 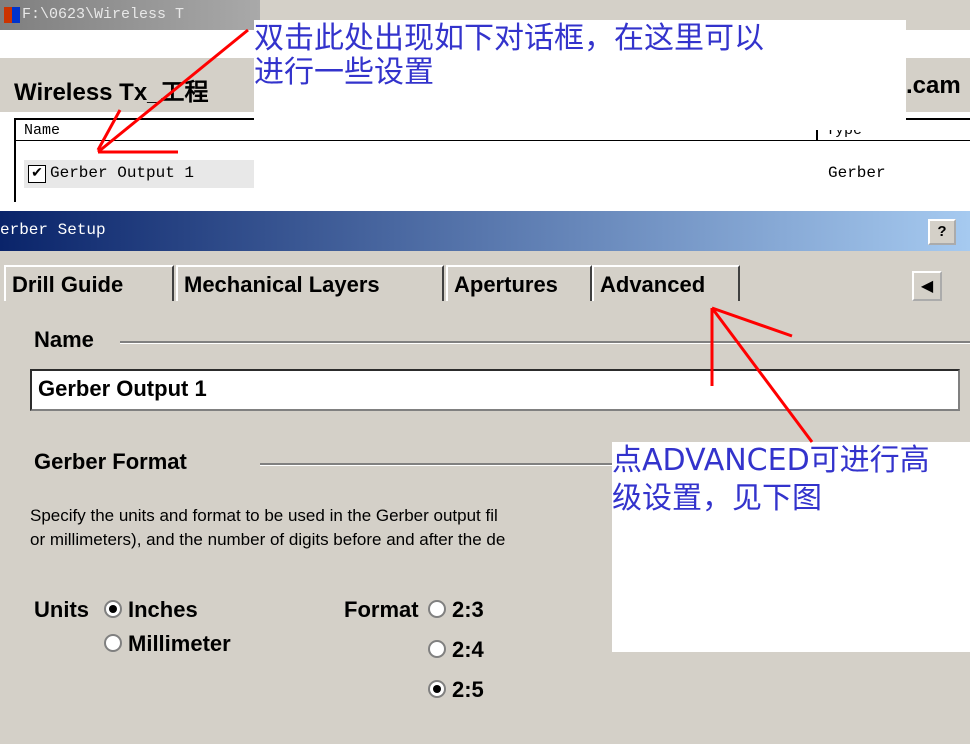 I want to click on column-header-name: Name, so click(x=42, y=130).